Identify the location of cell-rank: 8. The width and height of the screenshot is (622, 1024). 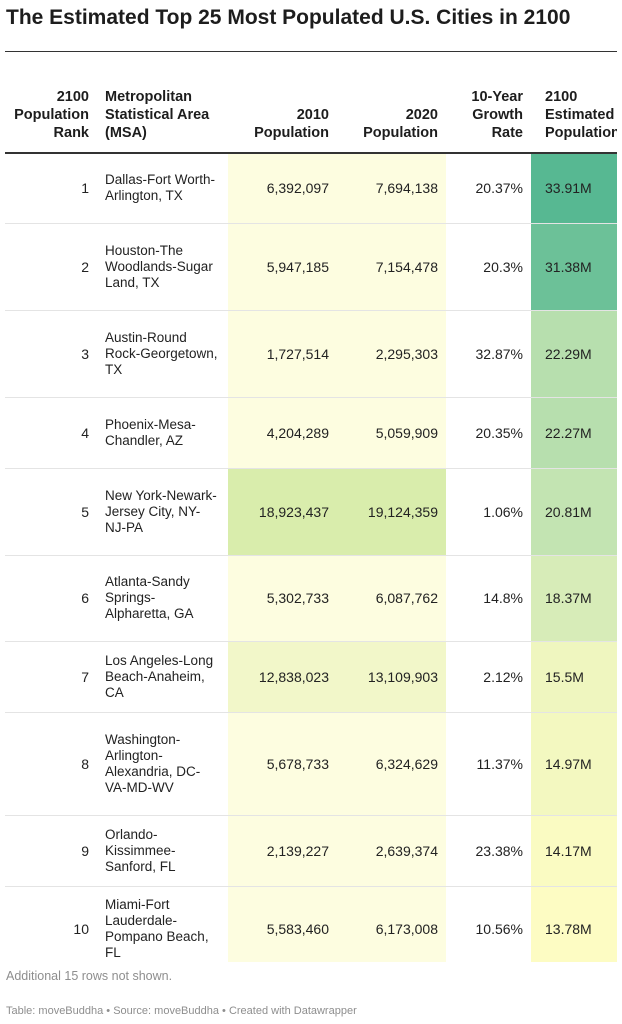
(51, 764).